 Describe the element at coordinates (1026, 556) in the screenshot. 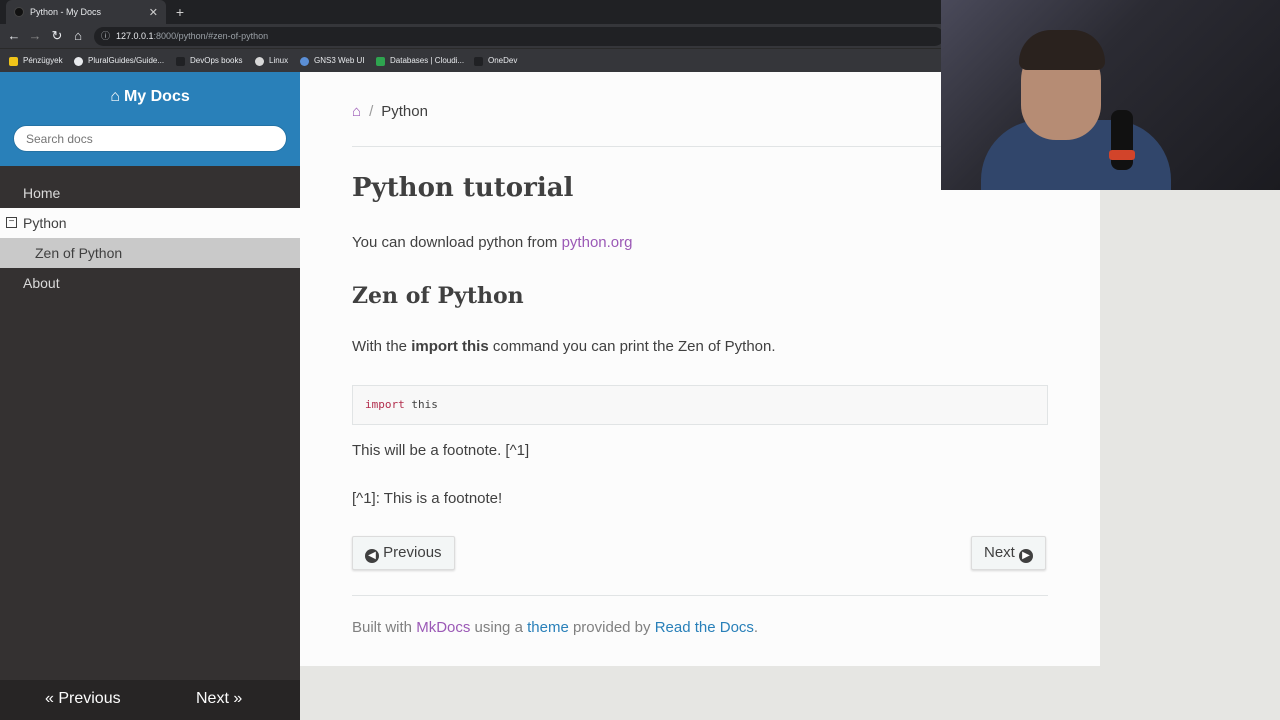

I see `arrow-right-circle-icon: ▶` at that location.